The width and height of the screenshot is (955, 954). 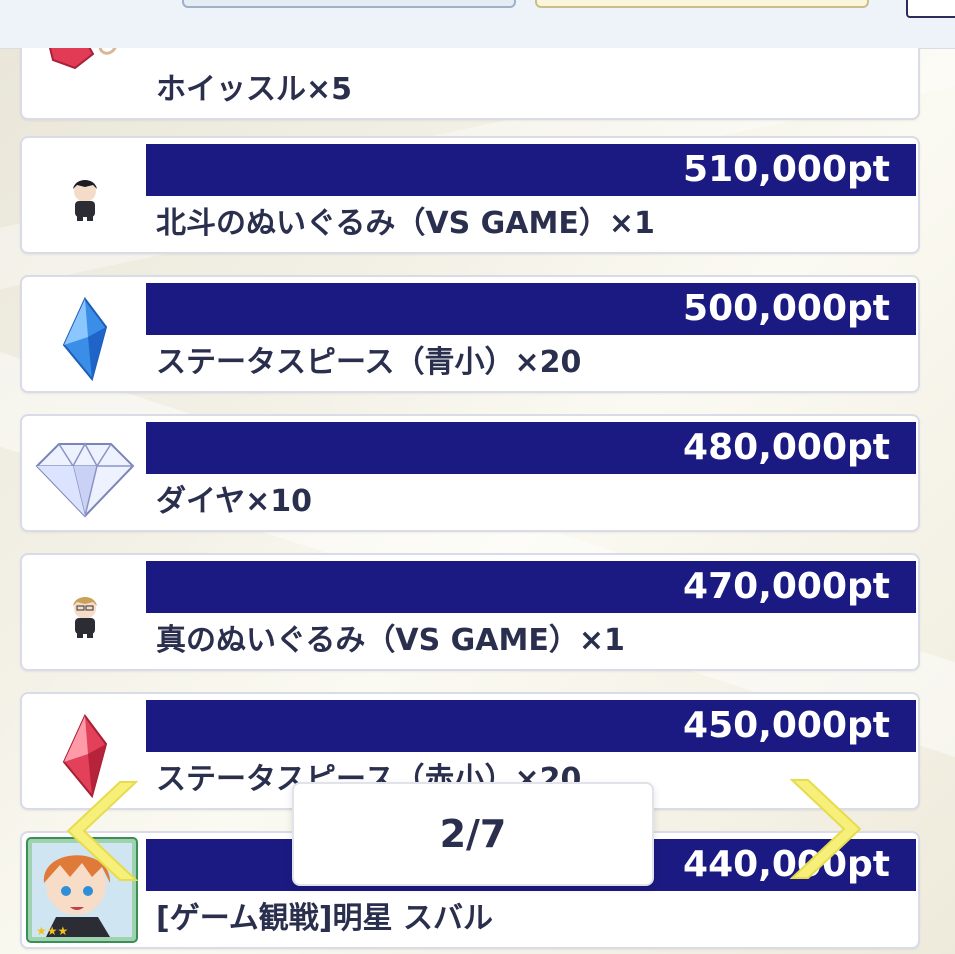 What do you see at coordinates (531, 309) in the screenshot?
I see `points-label: 500,000pt` at bounding box center [531, 309].